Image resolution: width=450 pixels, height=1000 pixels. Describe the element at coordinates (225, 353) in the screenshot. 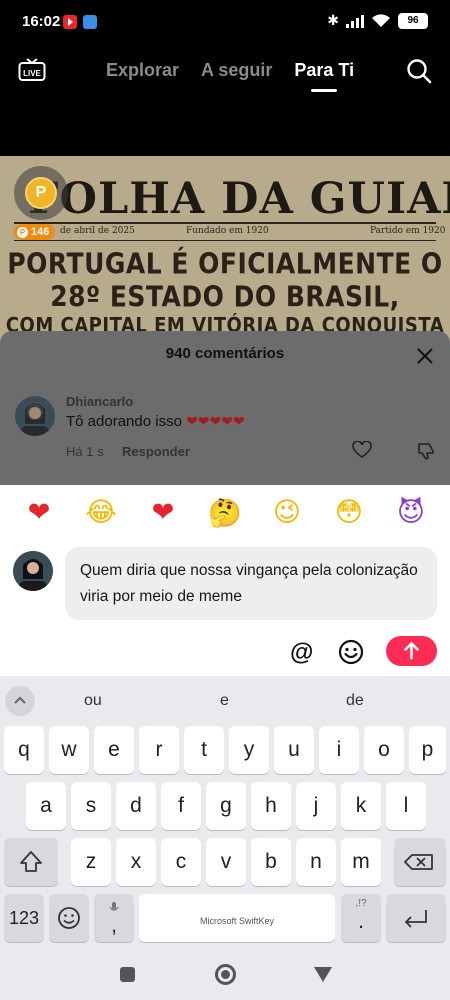

I see `comments-title: 940 comentários` at that location.